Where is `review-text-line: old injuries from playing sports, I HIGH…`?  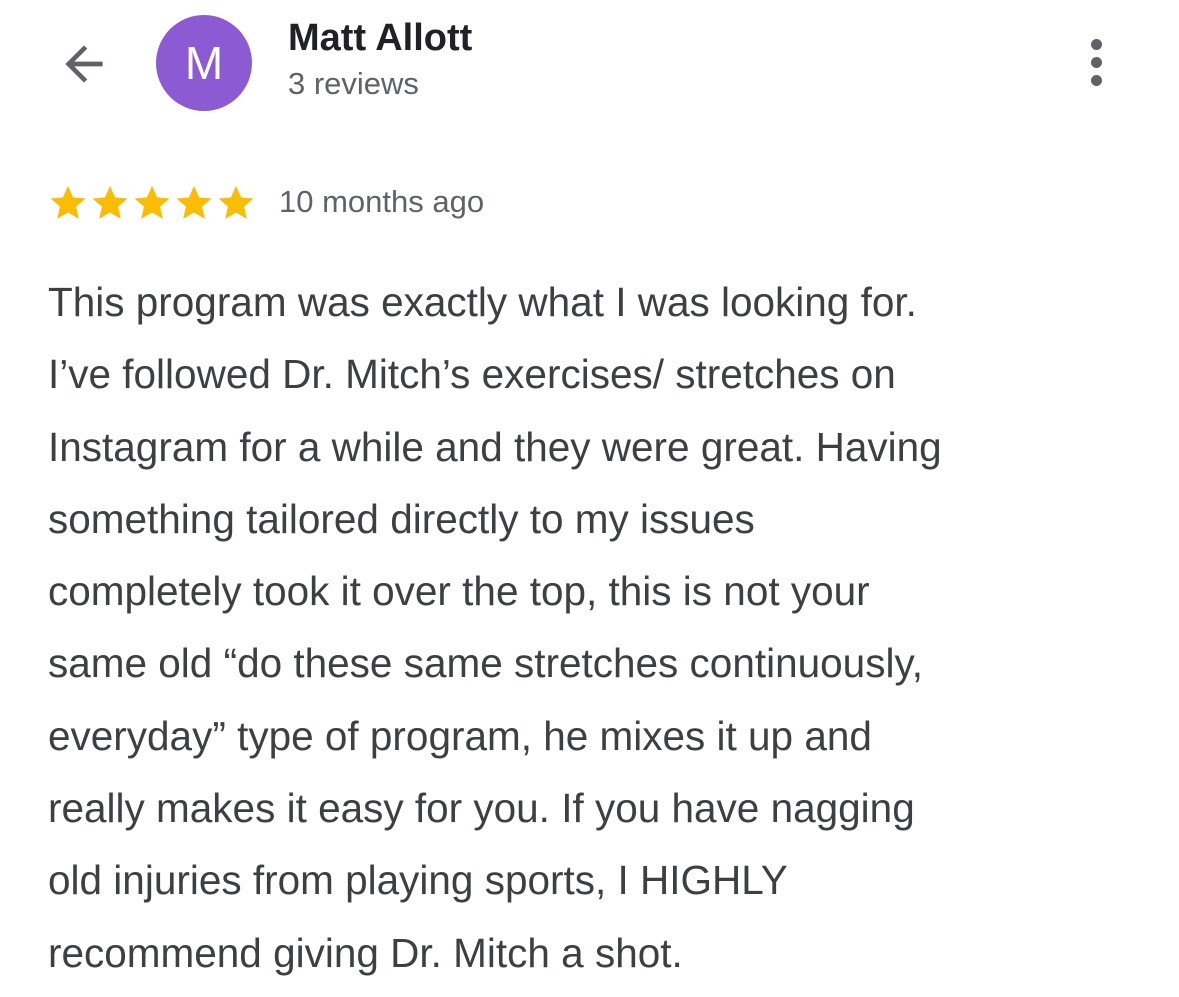 review-text-line: old injuries from playing sports, I HIGH… is located at coordinates (418, 880).